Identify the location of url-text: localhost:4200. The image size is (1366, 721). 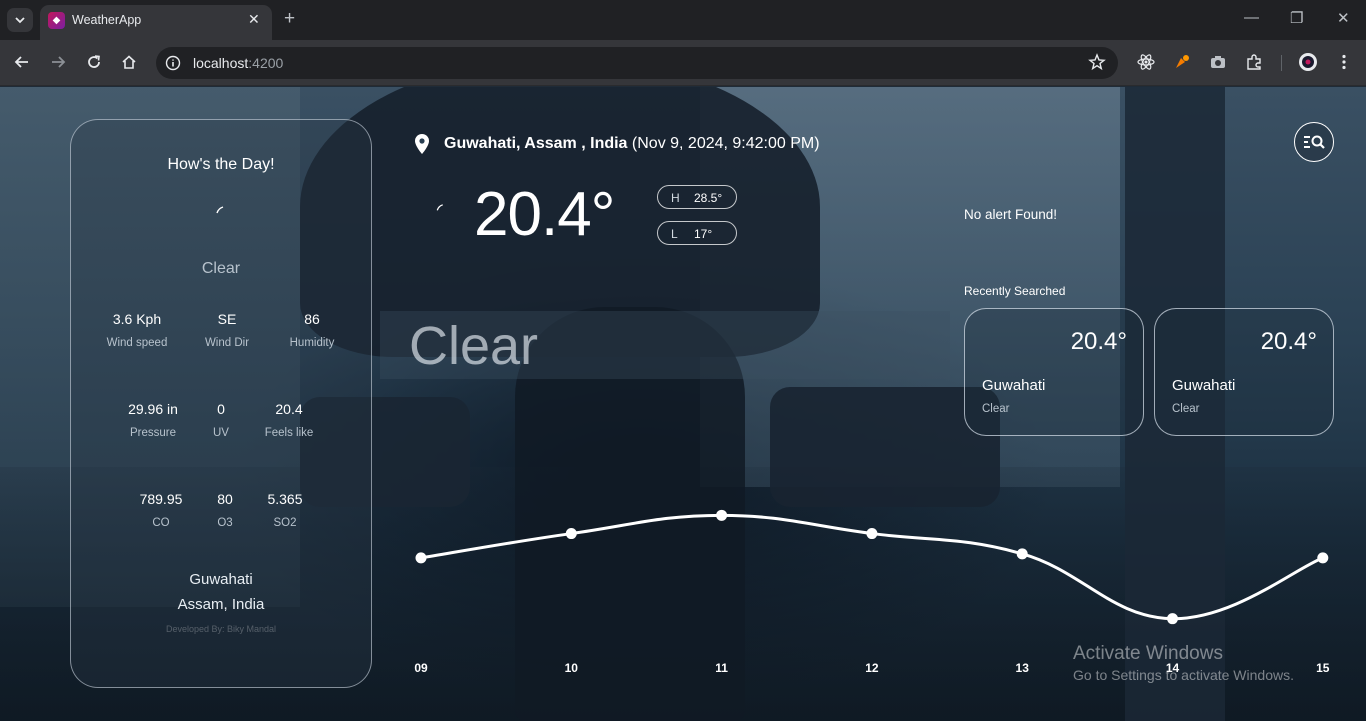
(238, 63).